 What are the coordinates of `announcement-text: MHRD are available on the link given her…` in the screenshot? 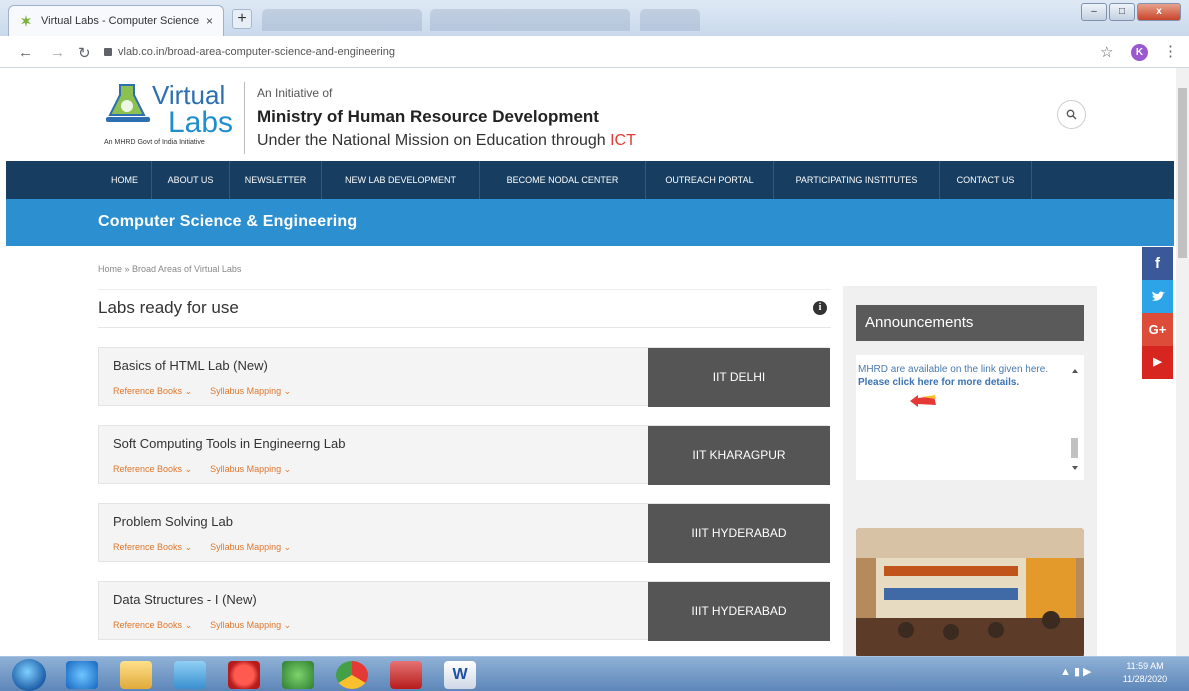 It's located at (960, 376).